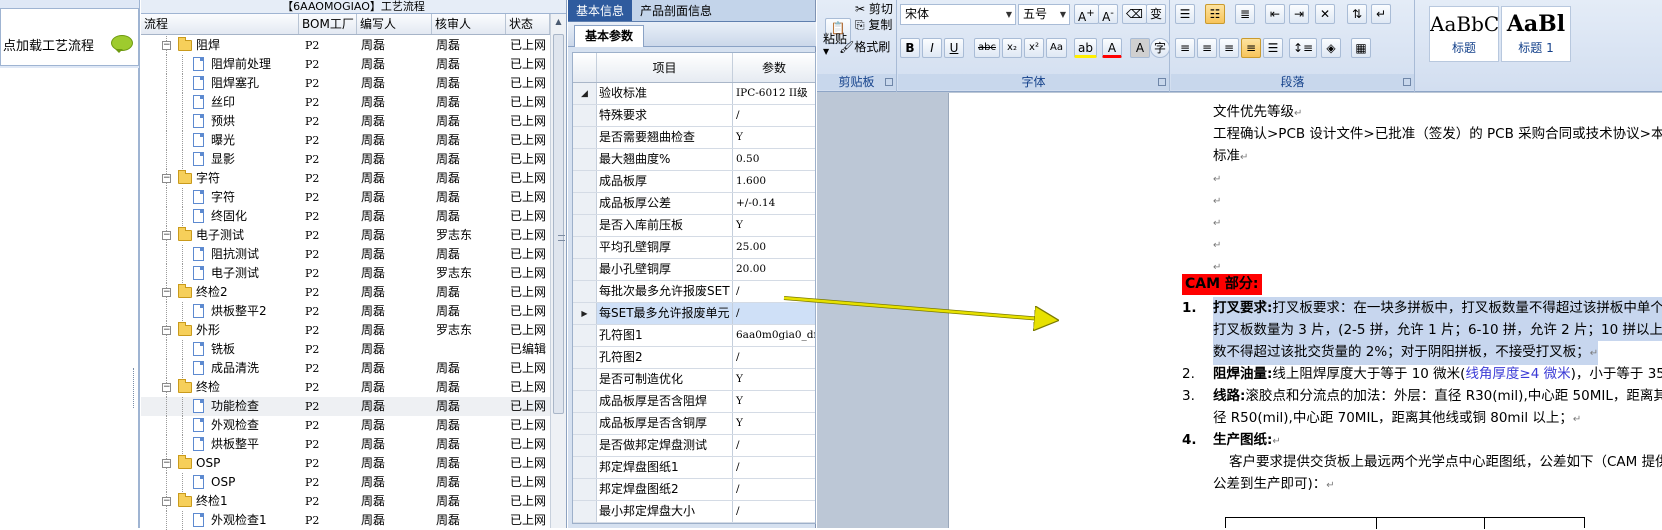 The height and width of the screenshot is (530, 1662). What do you see at coordinates (864, 46) in the screenshot?
I see `format-painter-button: 🖌格式刷` at bounding box center [864, 46].